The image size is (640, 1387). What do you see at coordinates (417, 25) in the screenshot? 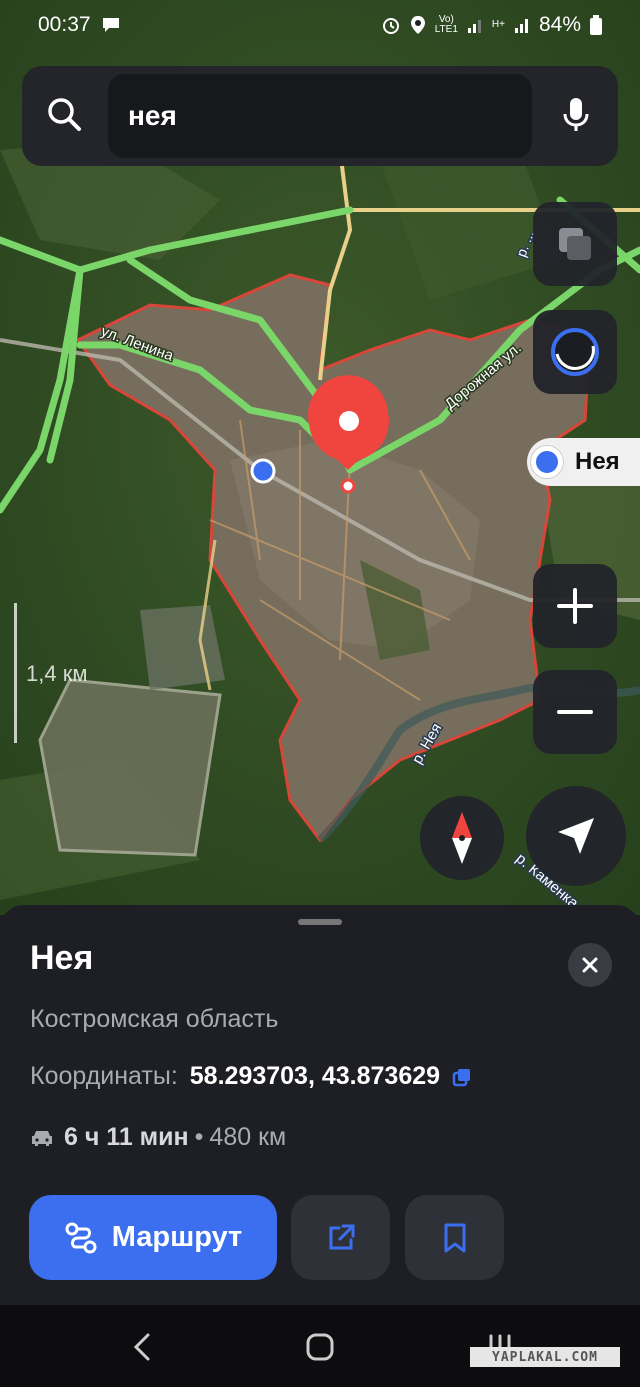
I see `location-icon` at bounding box center [417, 25].